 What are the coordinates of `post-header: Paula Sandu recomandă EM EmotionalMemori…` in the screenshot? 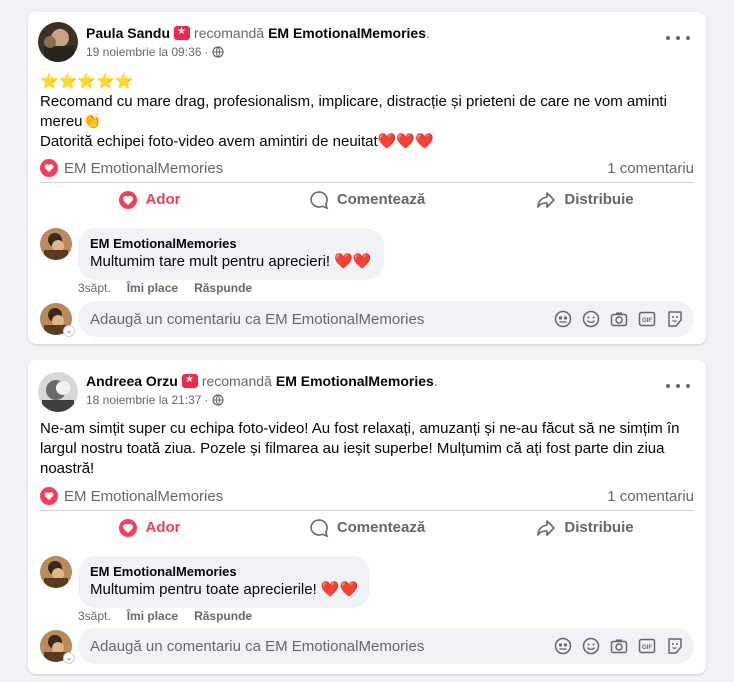 It's located at (258, 33).